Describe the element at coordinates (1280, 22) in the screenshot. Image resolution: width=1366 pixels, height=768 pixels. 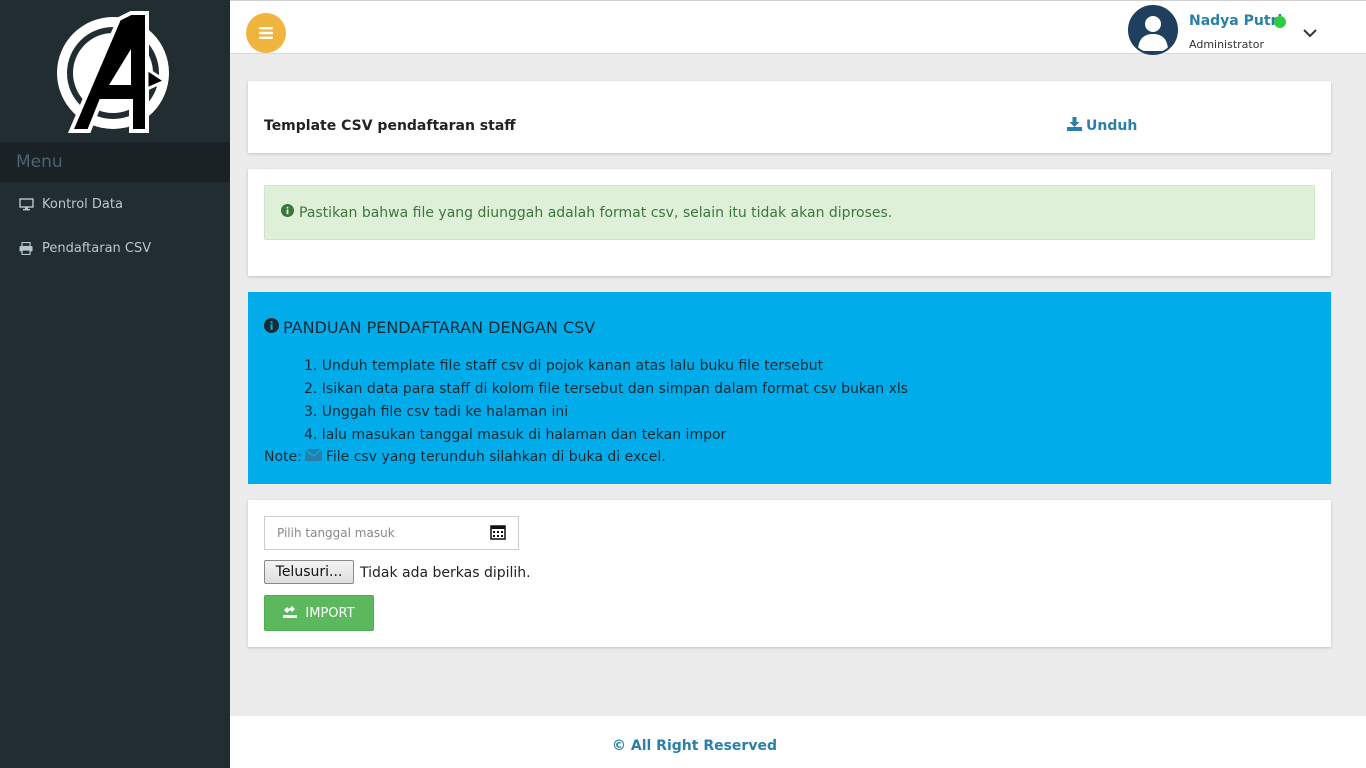
I see `online-status-icon` at that location.